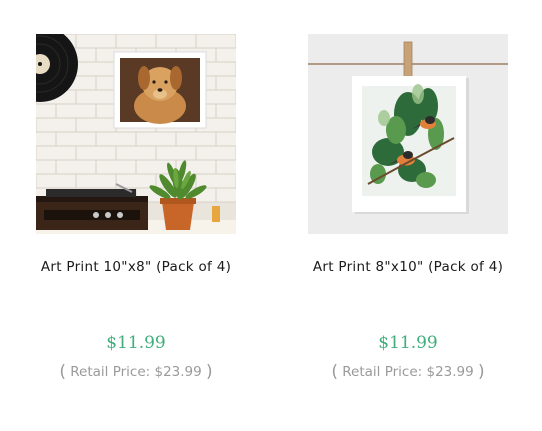 The width and height of the screenshot is (542, 431). What do you see at coordinates (136, 267) in the screenshot?
I see `product-title: Art Print 10"x8" (Pack of 4)` at bounding box center [136, 267].